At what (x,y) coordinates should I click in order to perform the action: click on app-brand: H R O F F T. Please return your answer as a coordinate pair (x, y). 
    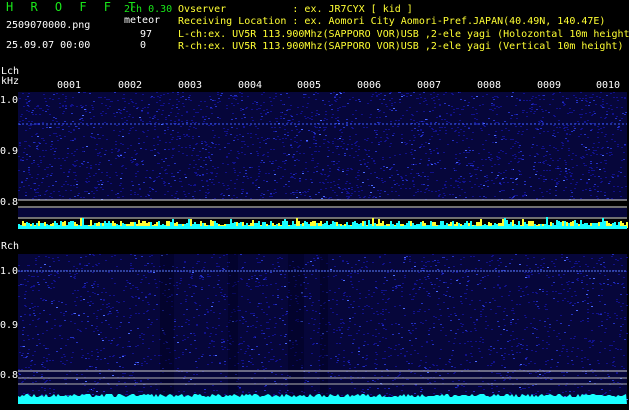
    Looking at the image, I should click on (73, 7).